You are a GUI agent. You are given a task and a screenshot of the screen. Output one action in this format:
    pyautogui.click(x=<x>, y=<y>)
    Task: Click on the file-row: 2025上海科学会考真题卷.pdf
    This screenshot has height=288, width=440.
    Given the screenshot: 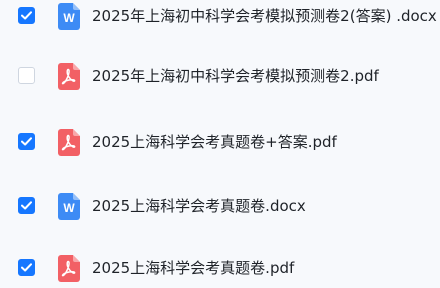 What is the action you would take?
    pyautogui.click(x=220, y=268)
    